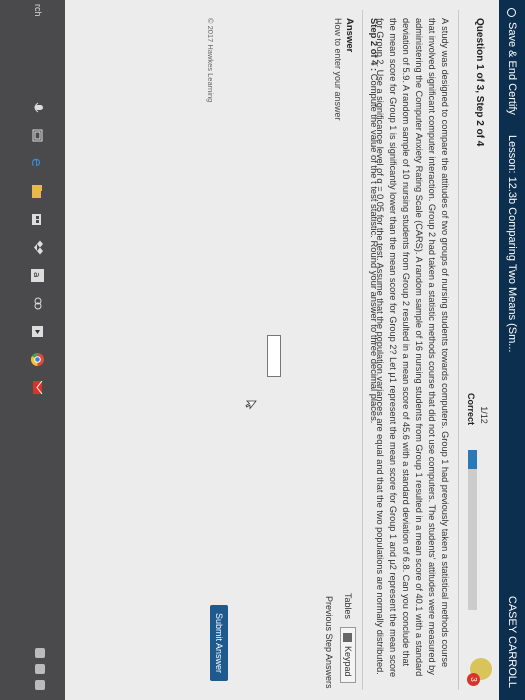  What do you see at coordinates (479, 672) in the screenshot?
I see `avatar-badge: 3` at bounding box center [479, 672].